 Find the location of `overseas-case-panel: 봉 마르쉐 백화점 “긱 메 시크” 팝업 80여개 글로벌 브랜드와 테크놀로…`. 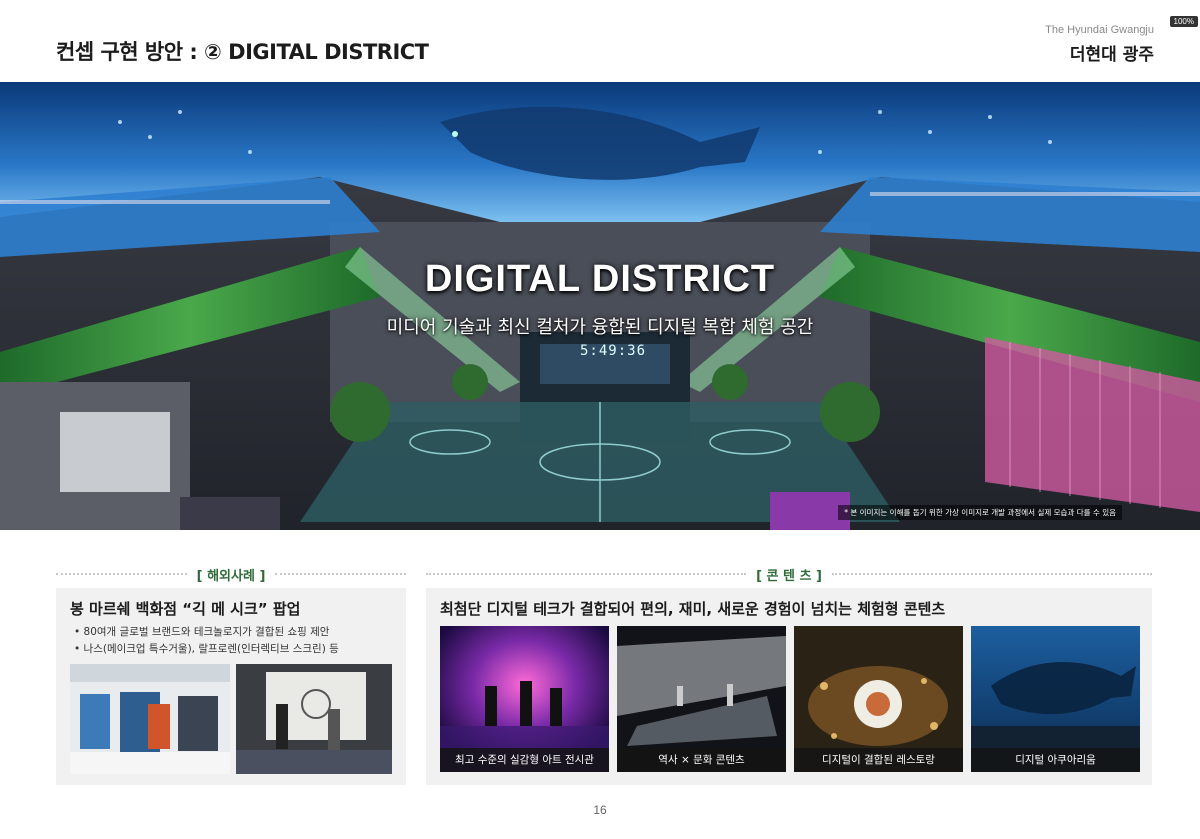

overseas-case-panel: 봉 마르쉐 백화점 “긱 메 시크” 팝업 80여개 글로벌 브랜드와 테크놀로… is located at coordinates (231, 686).